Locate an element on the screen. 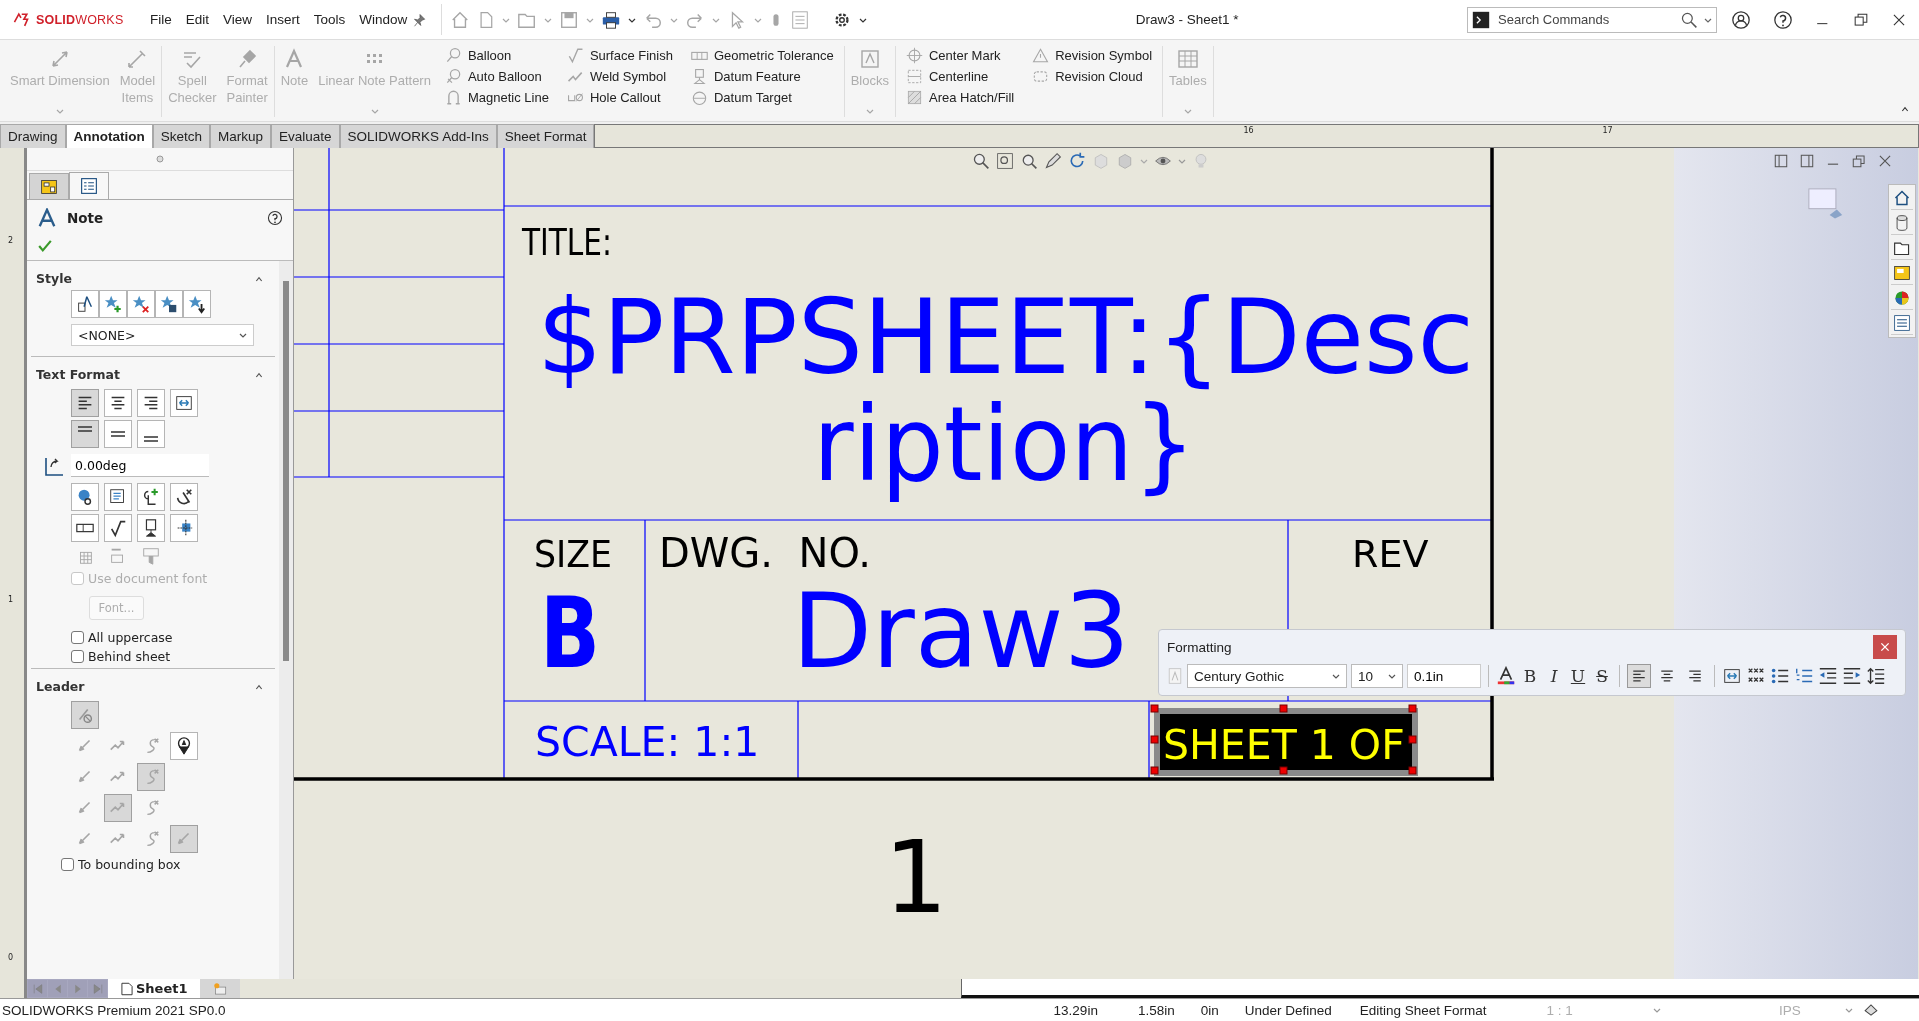 The image size is (1919, 1021). window-title: Draw3 - Sheet1 * is located at coordinates (1187, 19).